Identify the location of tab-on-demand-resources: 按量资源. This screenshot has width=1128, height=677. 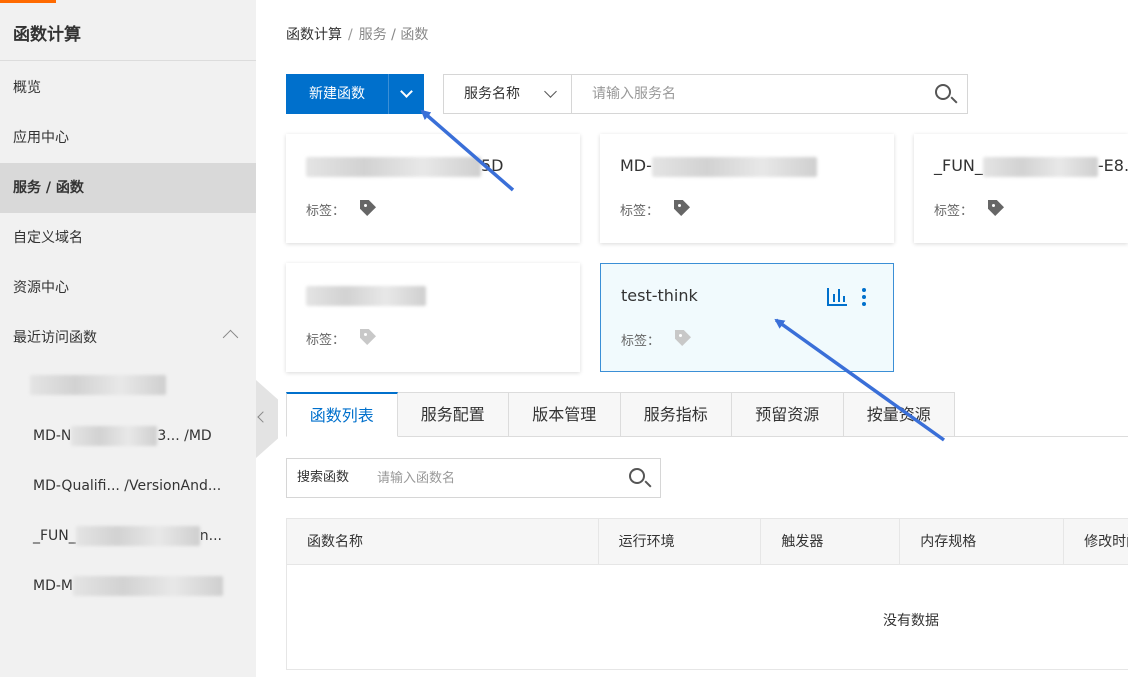
(899, 414).